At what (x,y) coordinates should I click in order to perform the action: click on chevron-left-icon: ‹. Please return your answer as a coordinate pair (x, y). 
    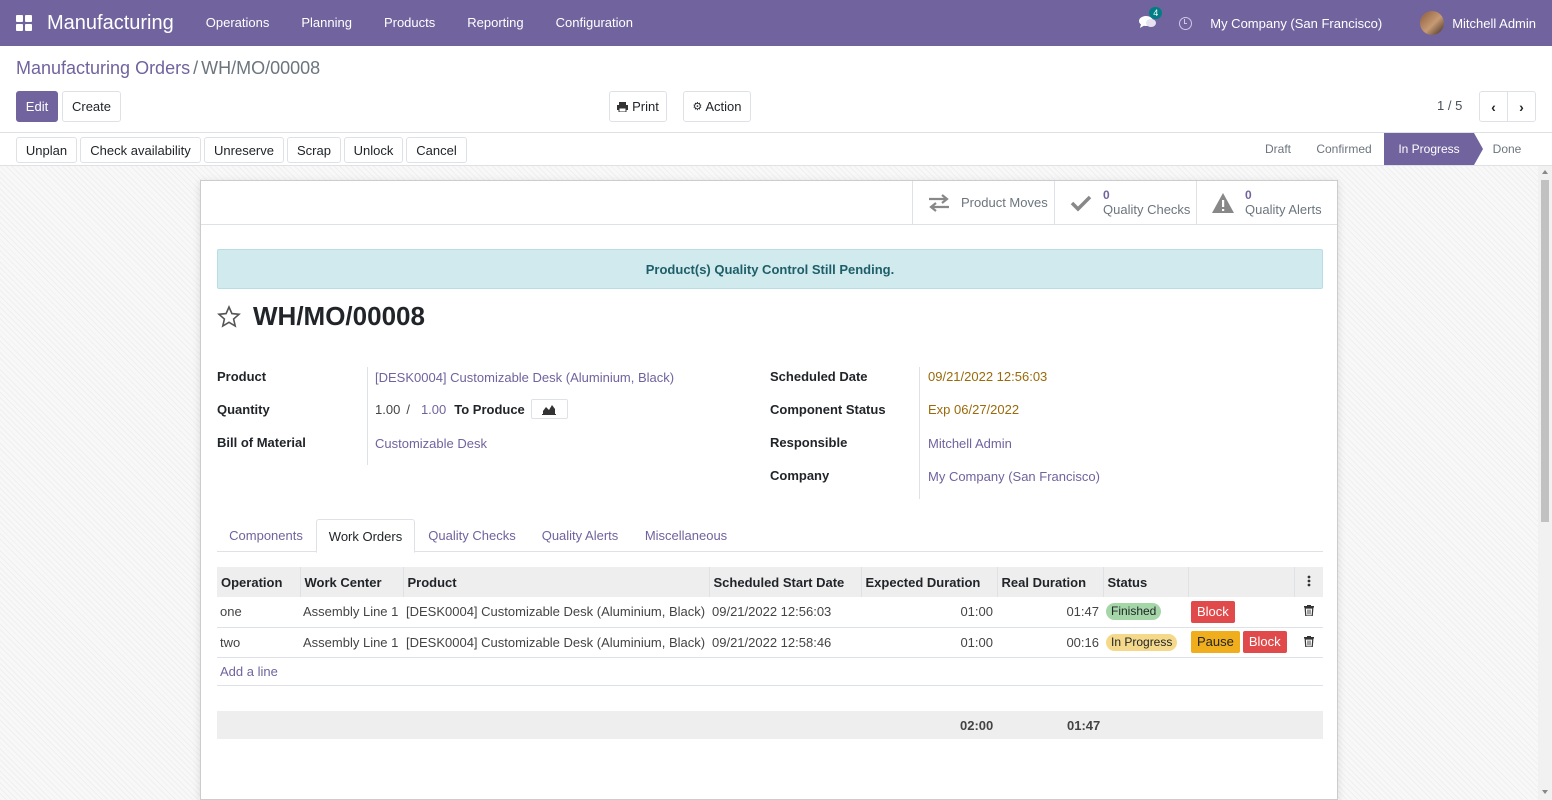
    Looking at the image, I should click on (1493, 106).